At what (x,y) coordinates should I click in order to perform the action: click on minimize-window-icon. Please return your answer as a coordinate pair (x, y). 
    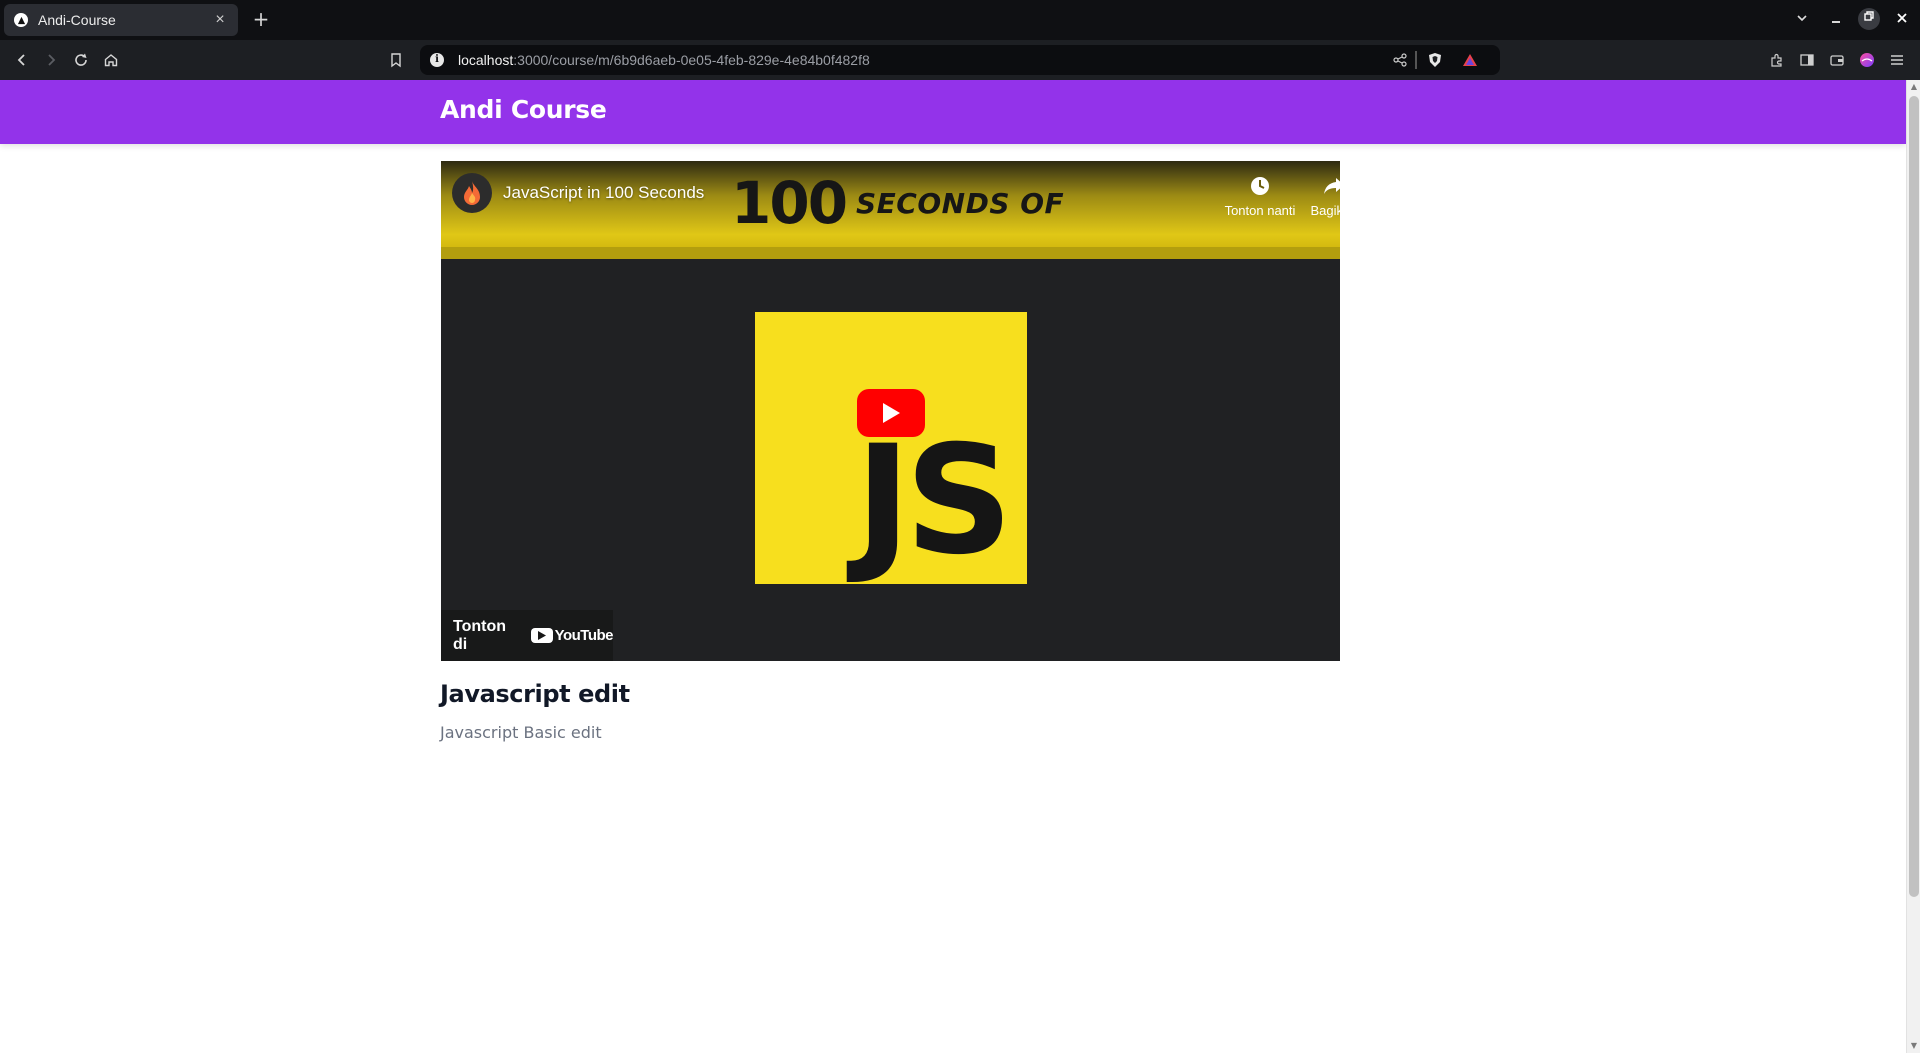
    Looking at the image, I should click on (1836, 20).